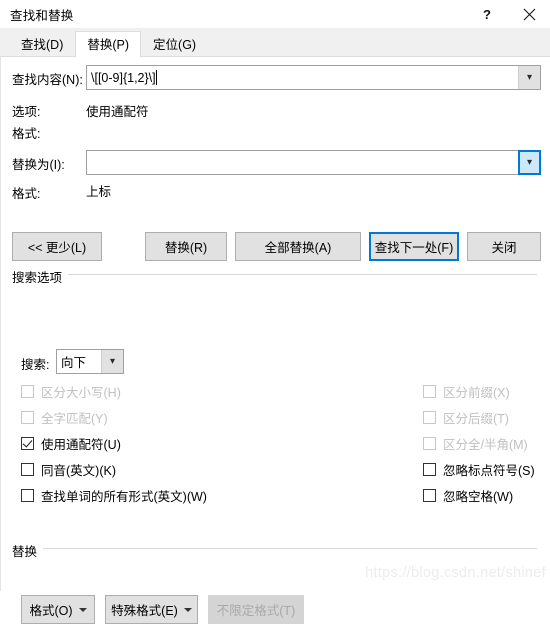 Image resolution: width=550 pixels, height=624 pixels. I want to click on help-button: ?, so click(487, 14).